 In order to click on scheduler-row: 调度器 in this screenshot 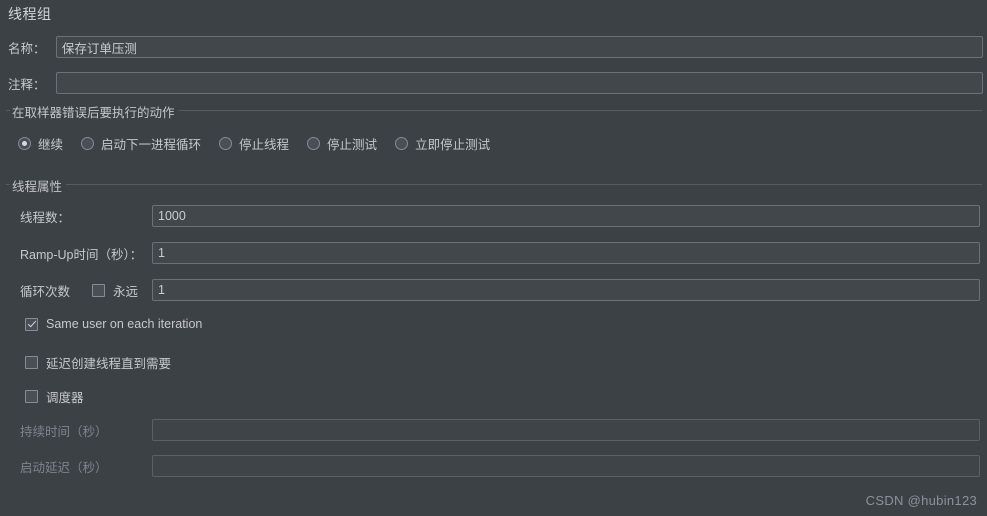, I will do `click(54, 396)`.